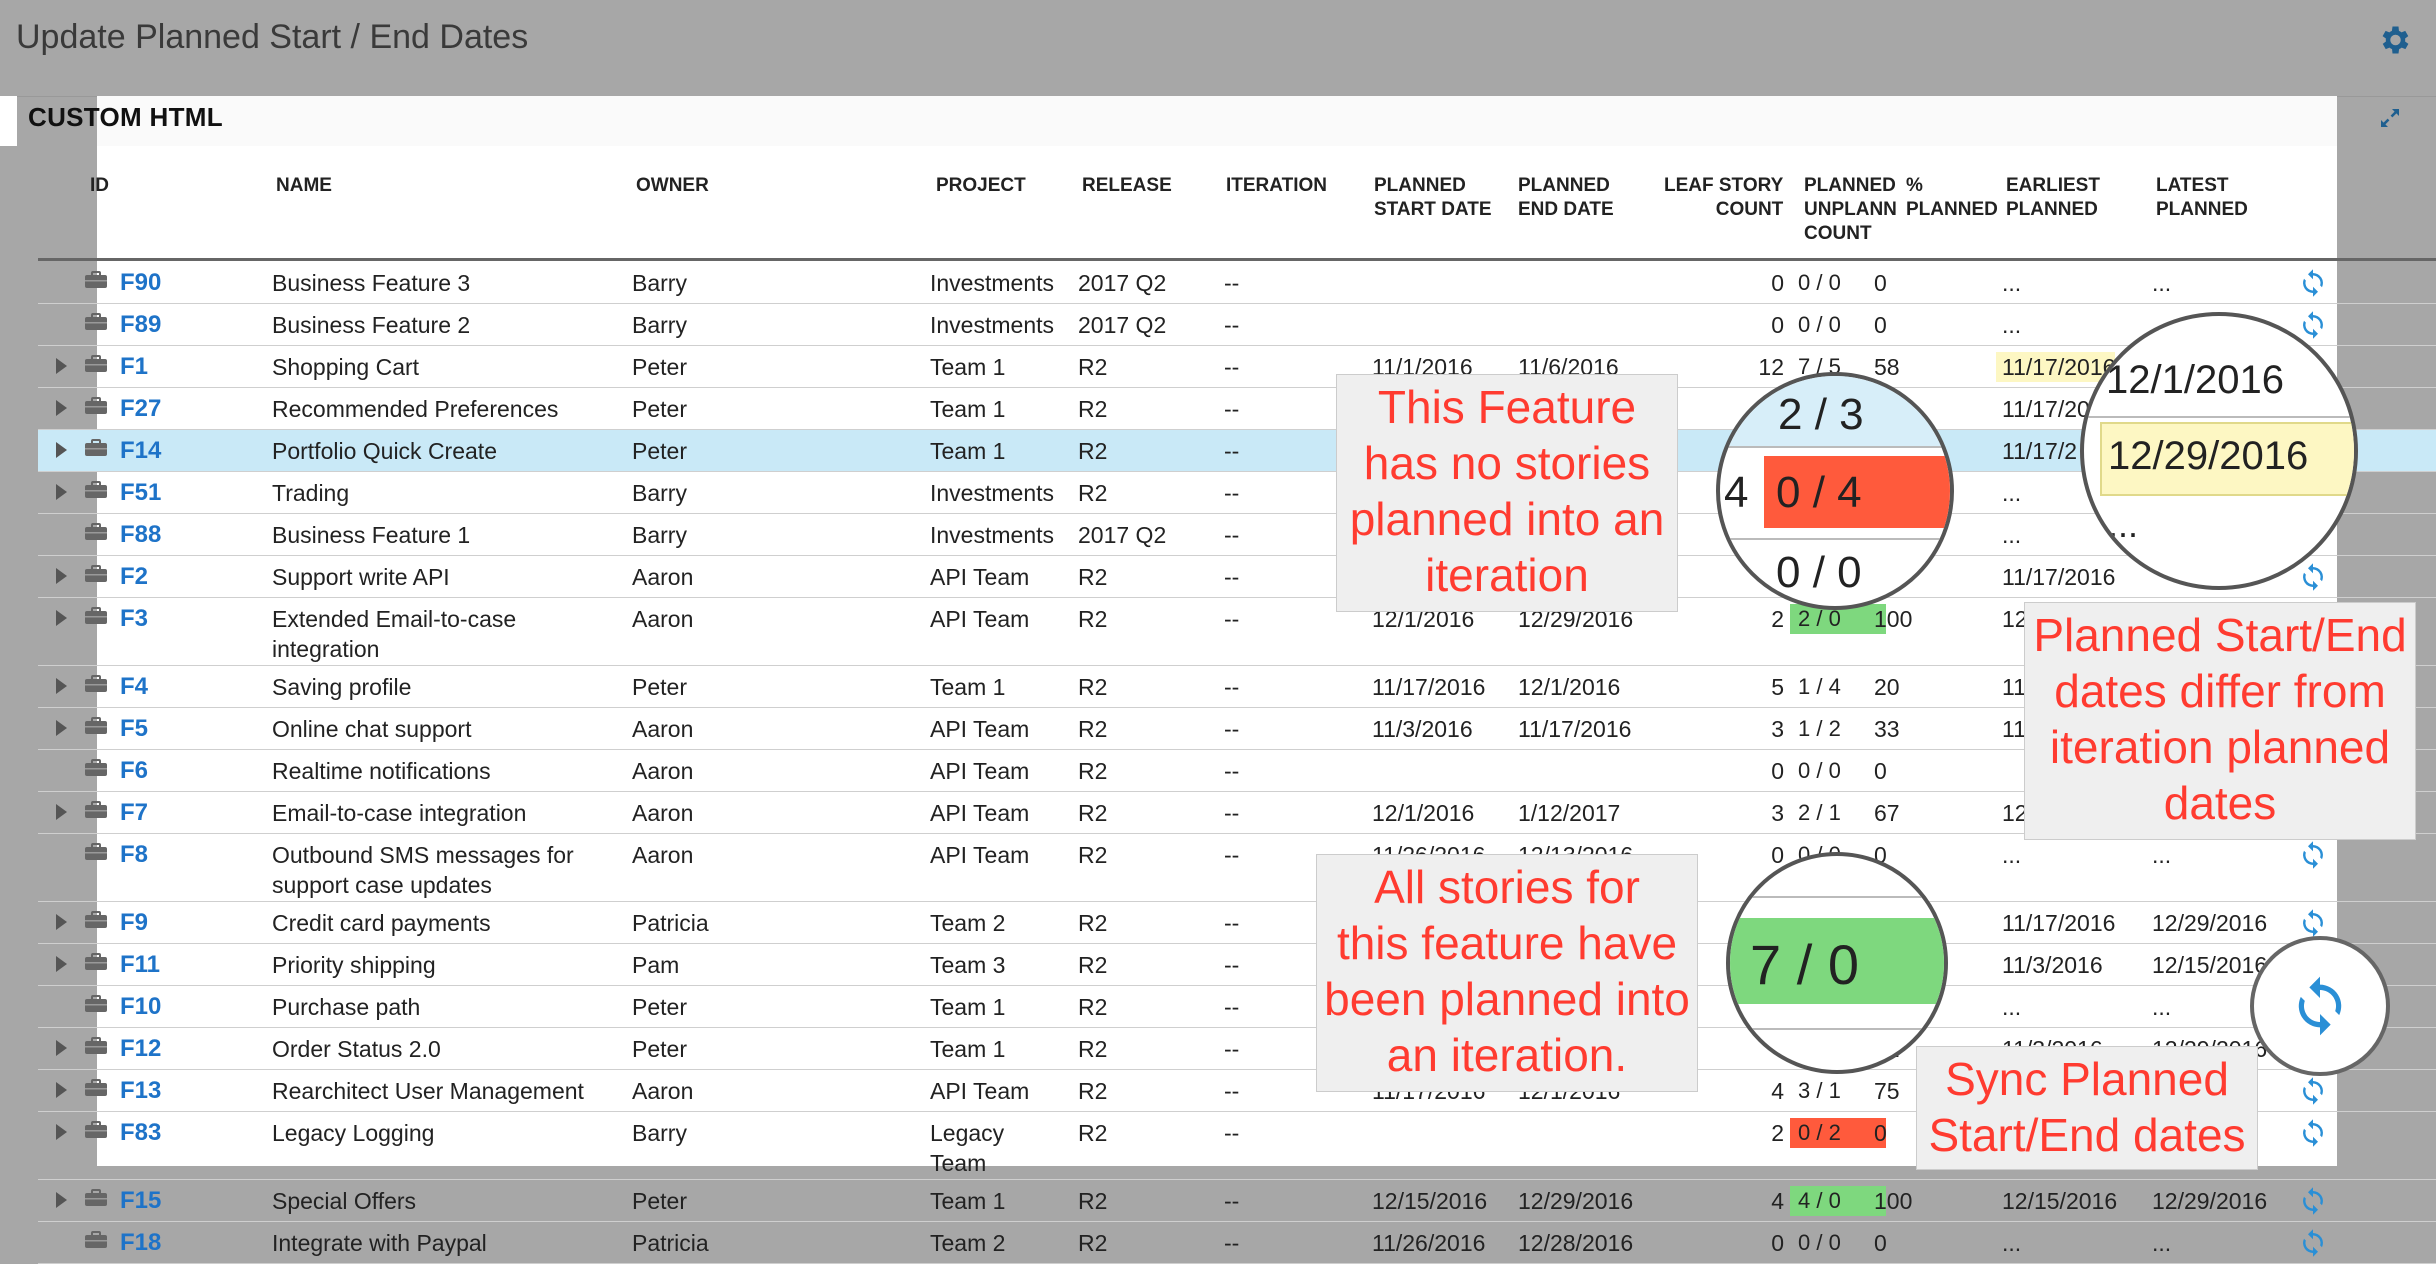  Describe the element at coordinates (2202, 198) in the screenshot. I see `column-header-late: LATEST PLANNED` at that location.